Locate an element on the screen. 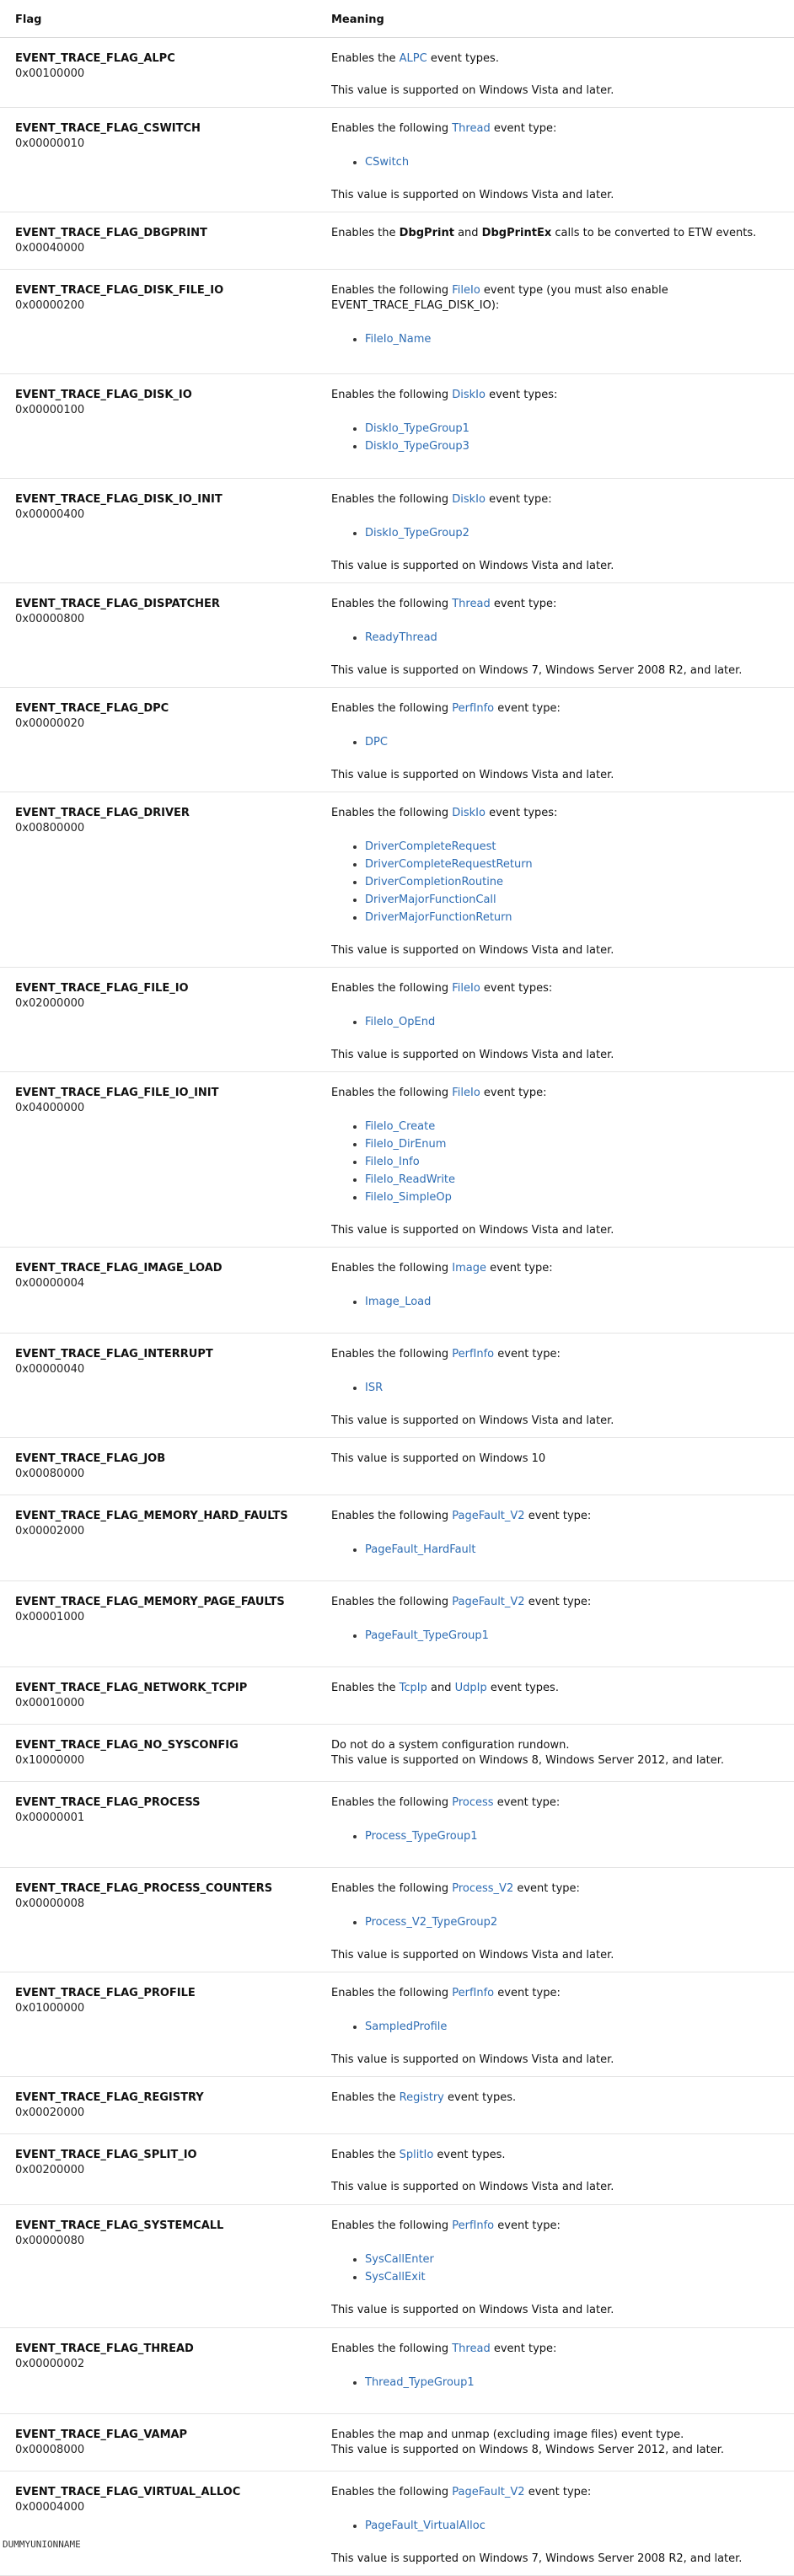 The width and height of the screenshot is (794, 2576). event-list: SampledProfile is located at coordinates (558, 2027).